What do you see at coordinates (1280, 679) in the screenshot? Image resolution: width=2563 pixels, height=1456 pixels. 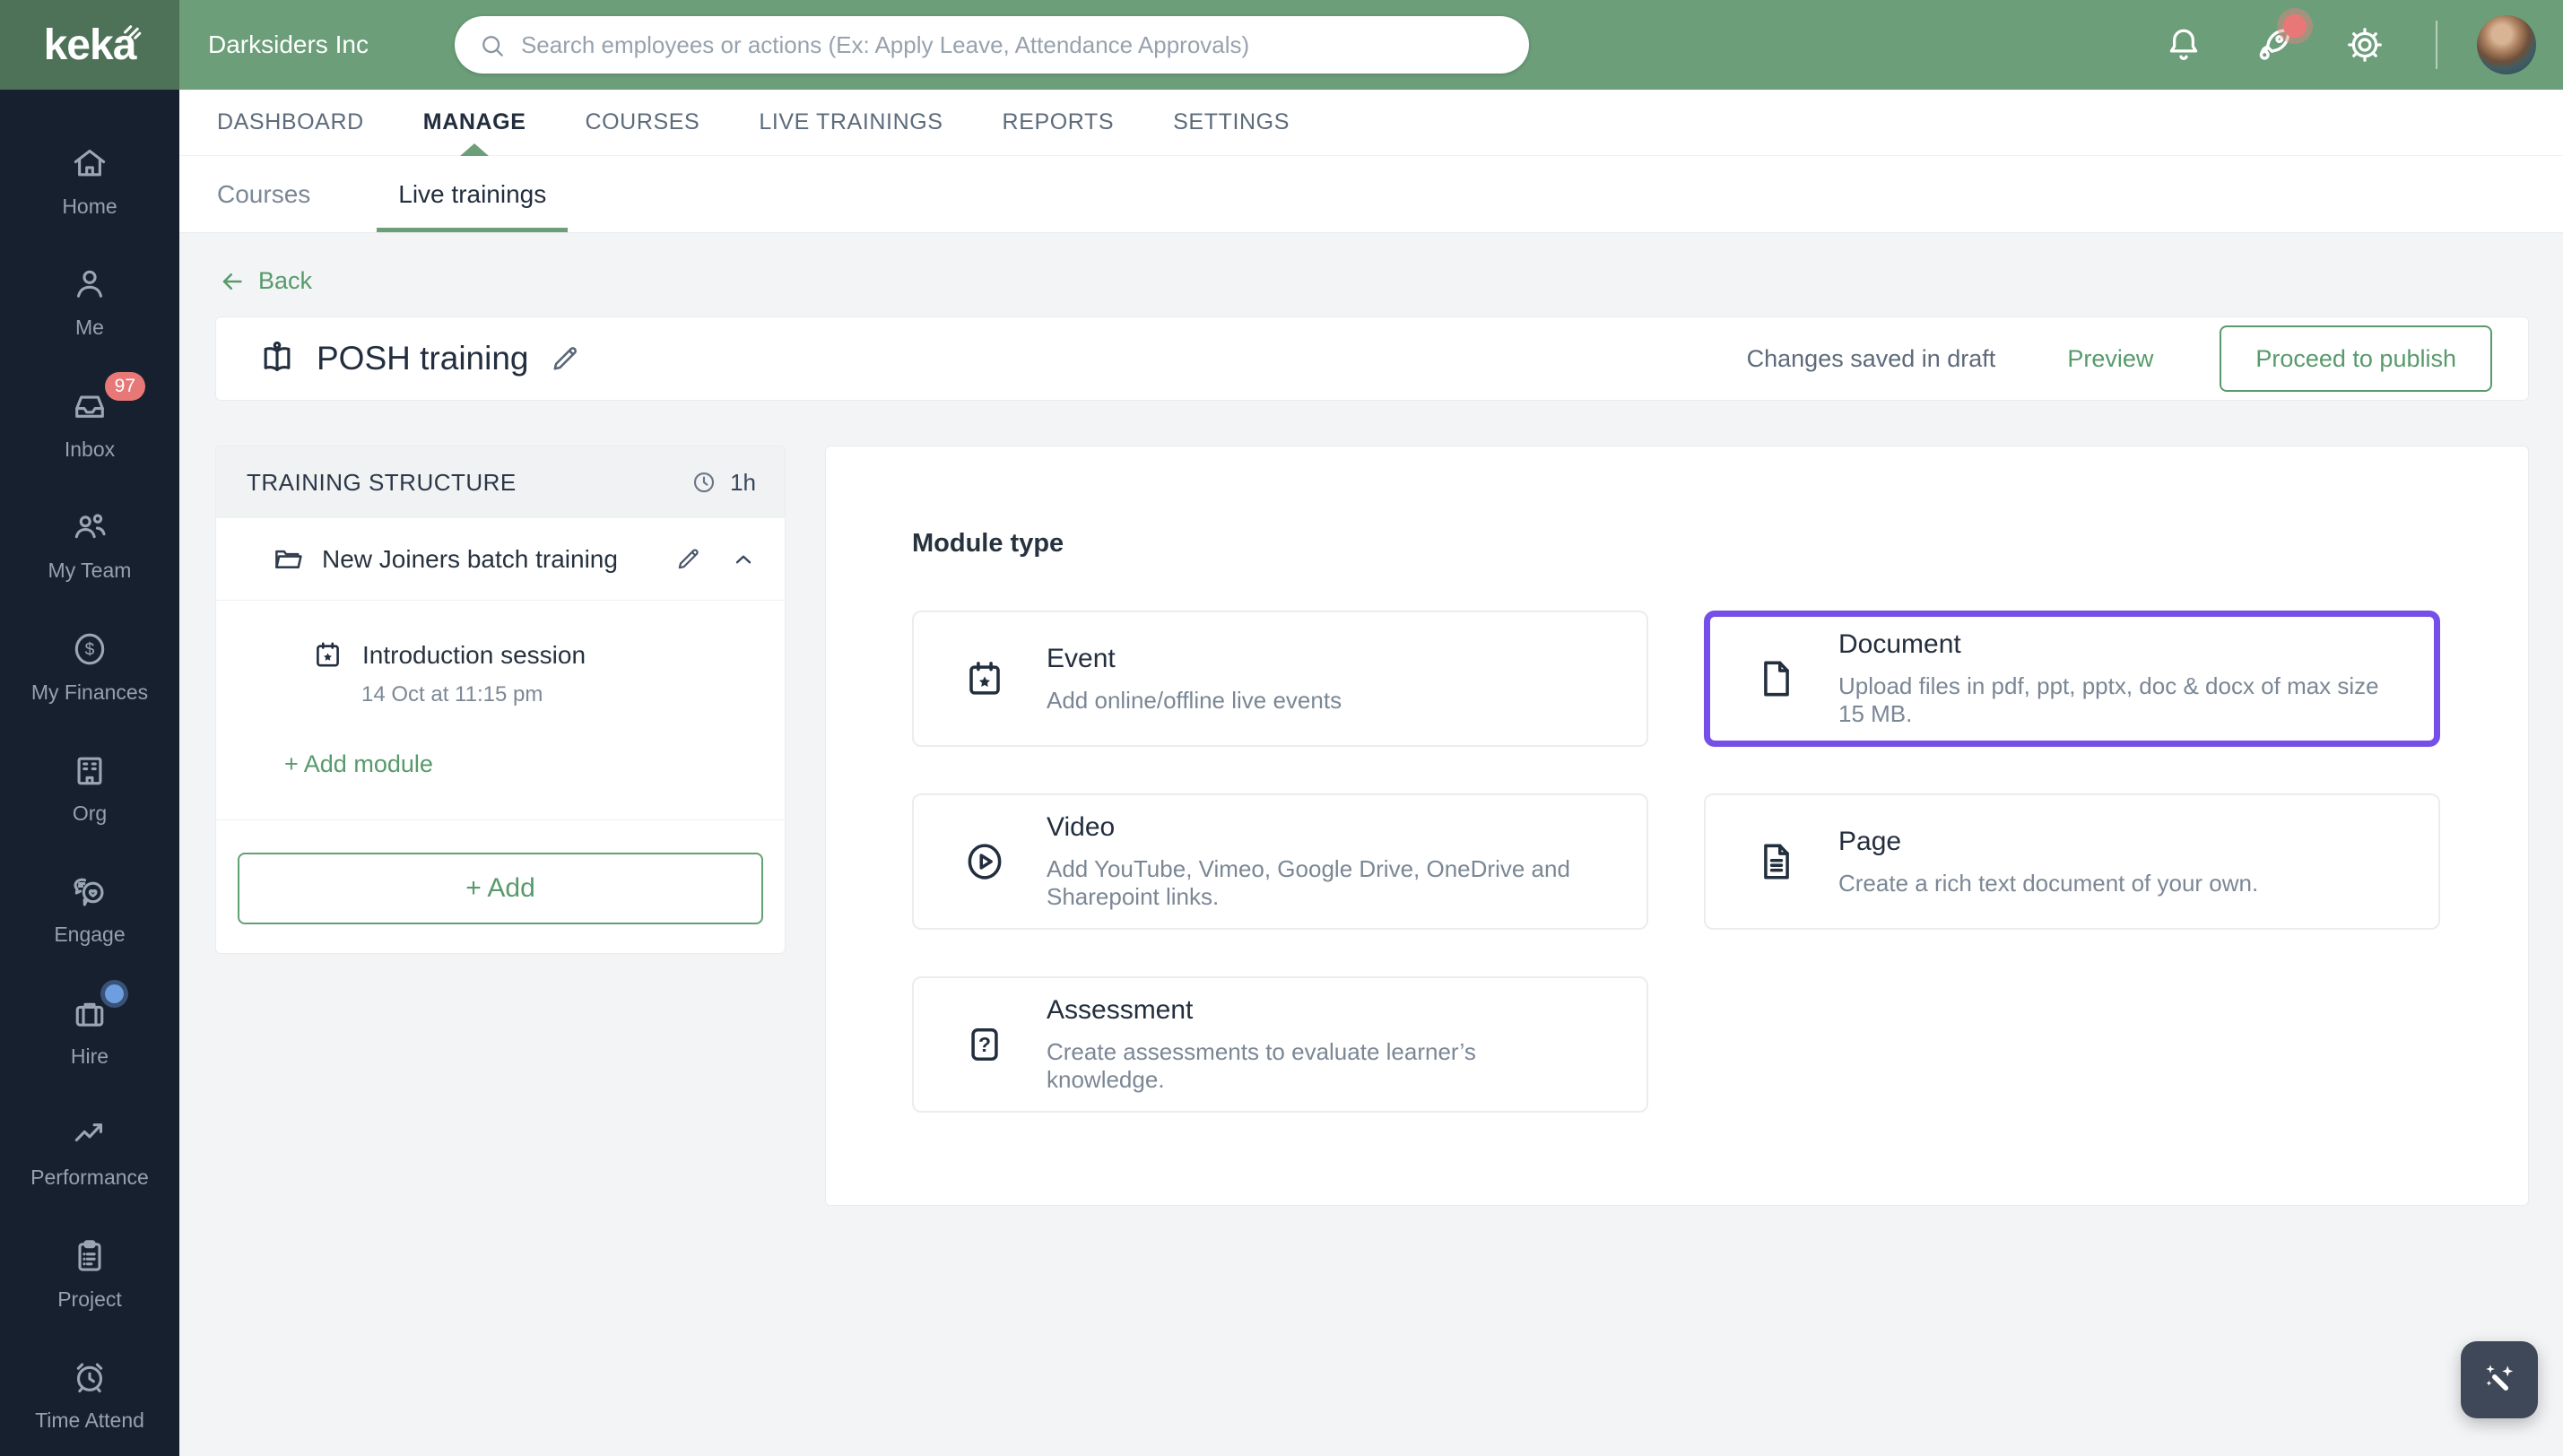 I see `module-type-card-event: Event Add online/offline live events` at bounding box center [1280, 679].